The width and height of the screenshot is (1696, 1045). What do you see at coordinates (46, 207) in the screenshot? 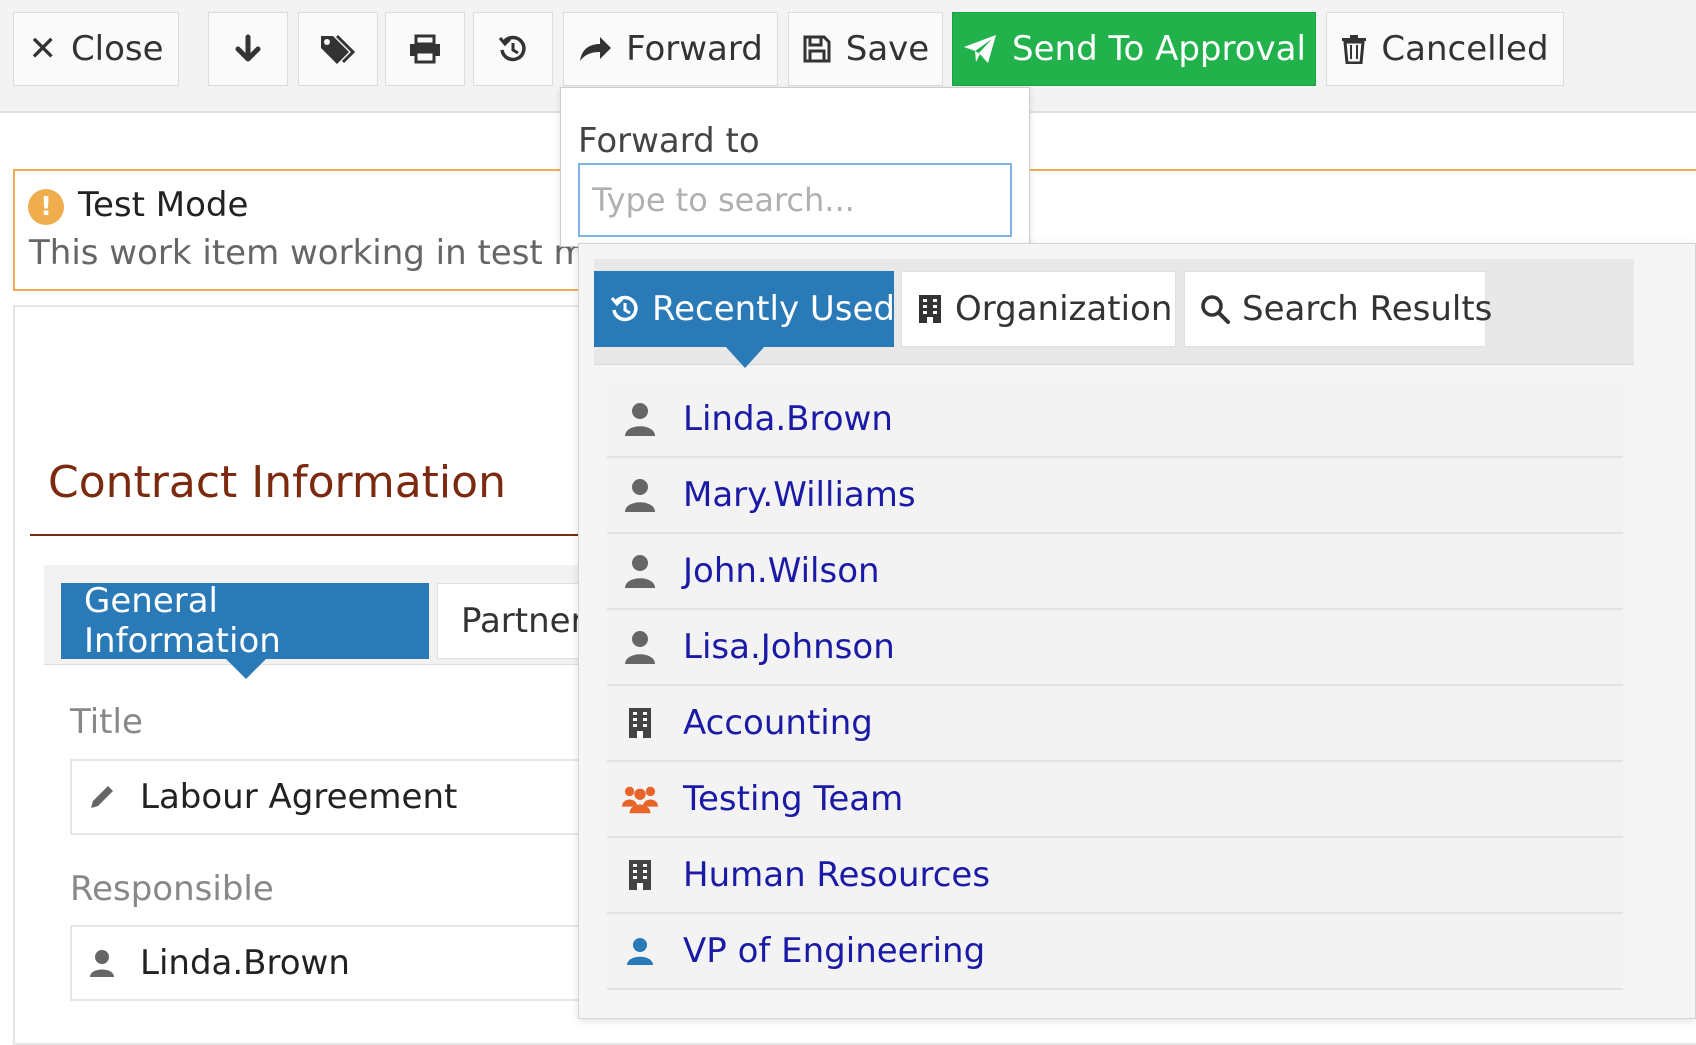
I see `warning-icon: !` at bounding box center [46, 207].